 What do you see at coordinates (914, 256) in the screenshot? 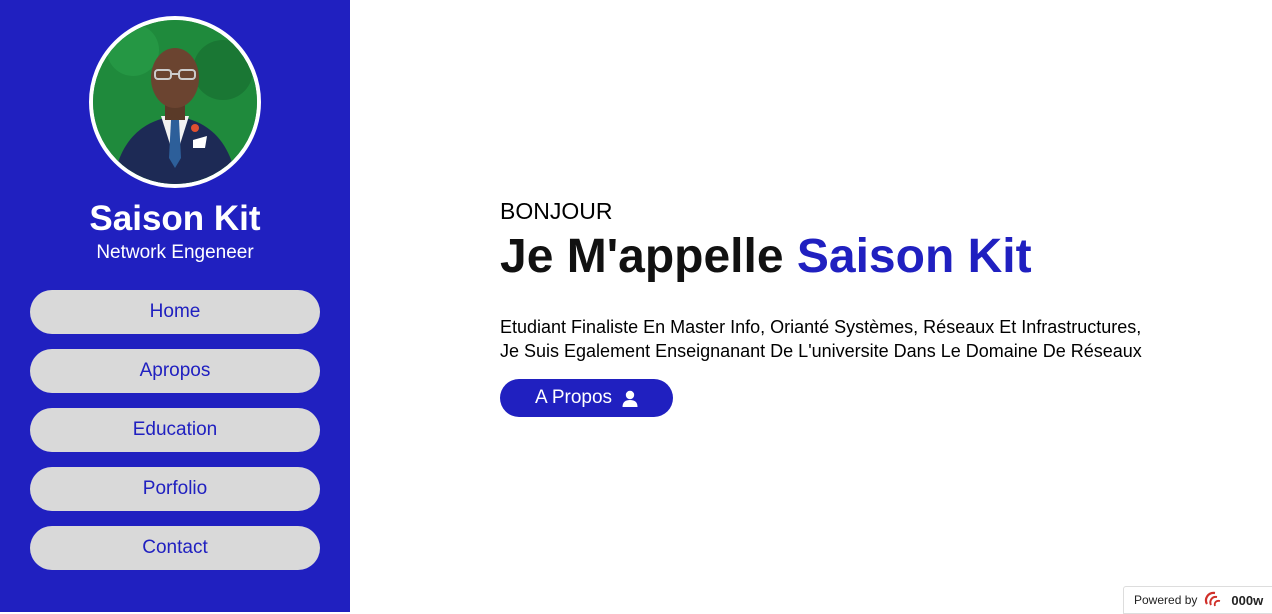
I see `title-name: Saison Kit` at bounding box center [914, 256].